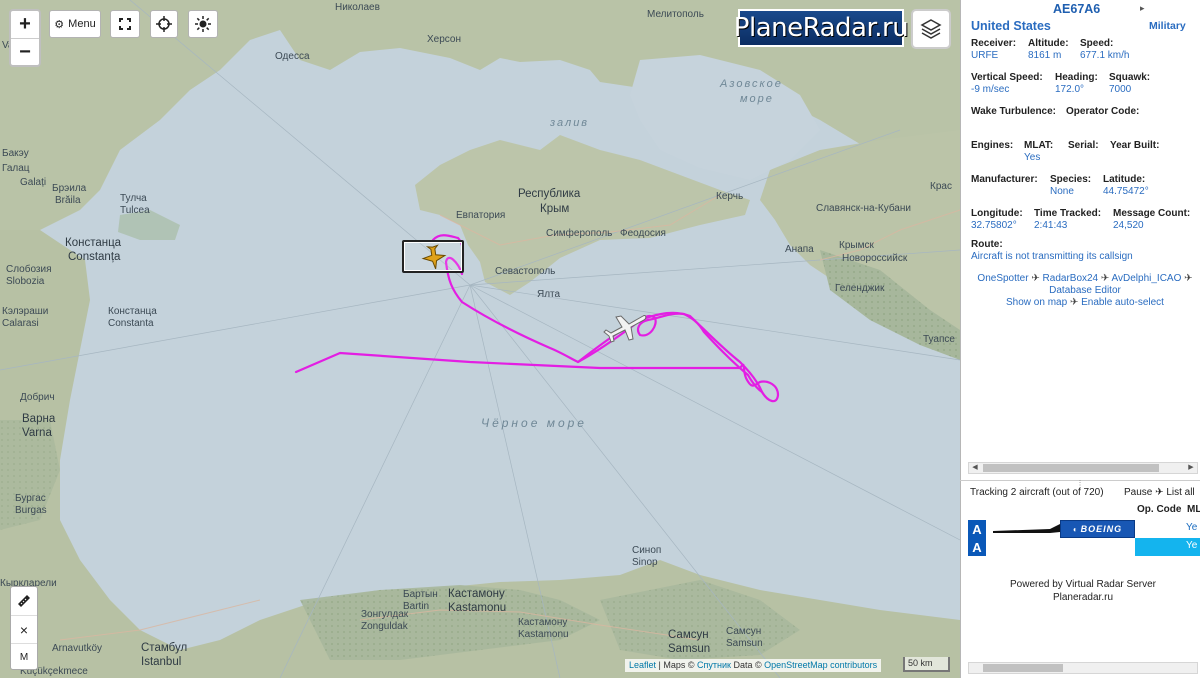  Describe the element at coordinates (1037, 492) in the screenshot. I see `tracking-count: Tracking 2 aircraft (out of 720)` at that location.